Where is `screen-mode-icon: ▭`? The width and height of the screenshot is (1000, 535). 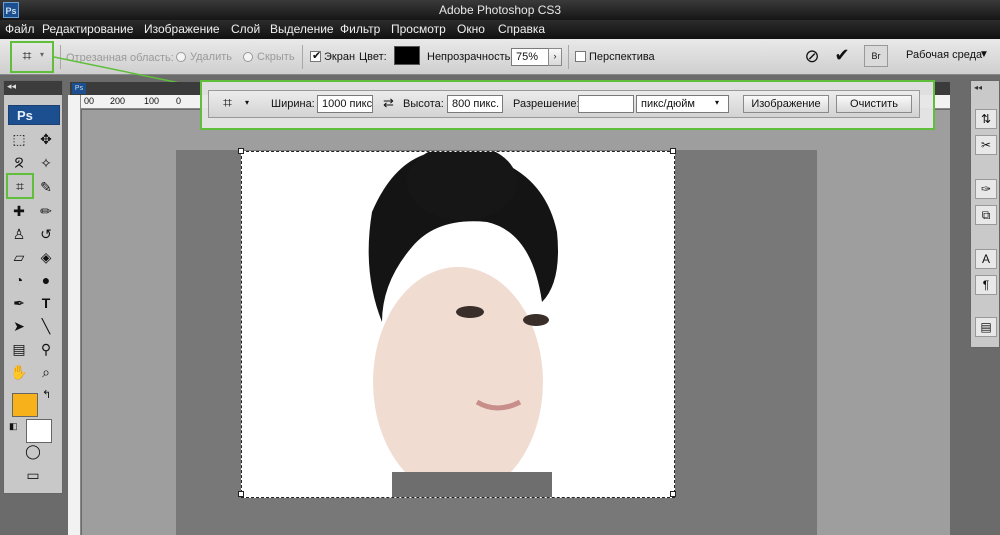
screen-mode-icon: ▭ is located at coordinates (33, 475).